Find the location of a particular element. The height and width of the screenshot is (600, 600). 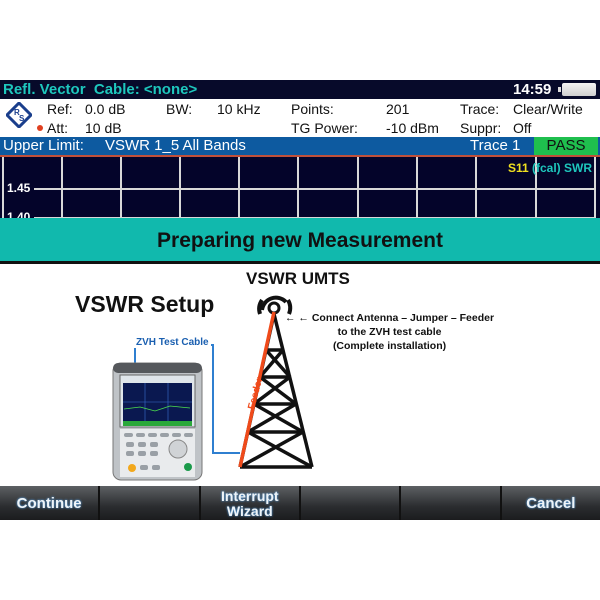

trace-plot: 1.45 1.40 S11 (fcal) SWR is located at coordinates (300, 186).